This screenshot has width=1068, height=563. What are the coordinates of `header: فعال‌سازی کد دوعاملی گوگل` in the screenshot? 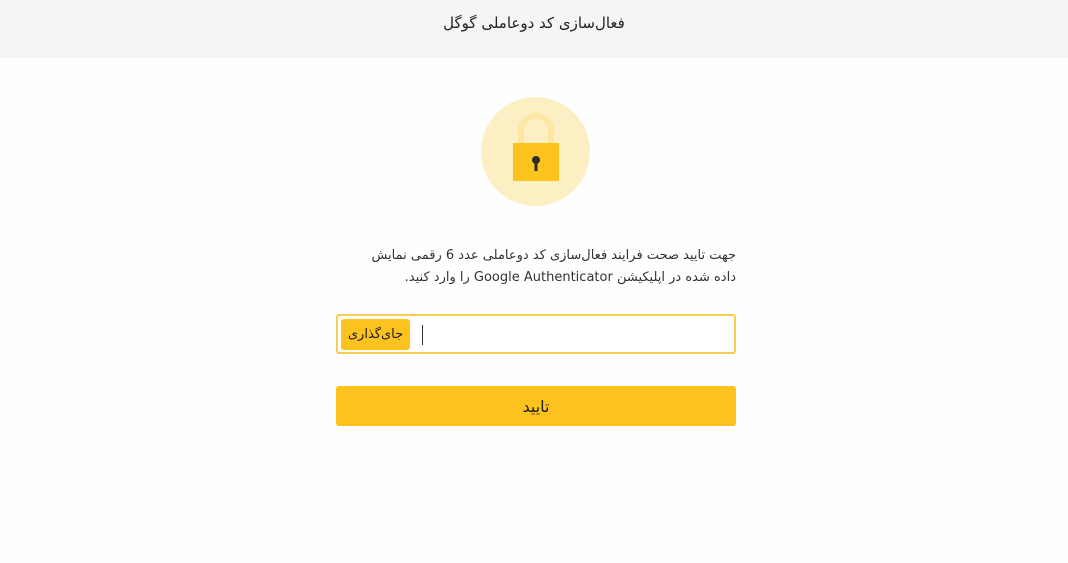 It's located at (534, 29).